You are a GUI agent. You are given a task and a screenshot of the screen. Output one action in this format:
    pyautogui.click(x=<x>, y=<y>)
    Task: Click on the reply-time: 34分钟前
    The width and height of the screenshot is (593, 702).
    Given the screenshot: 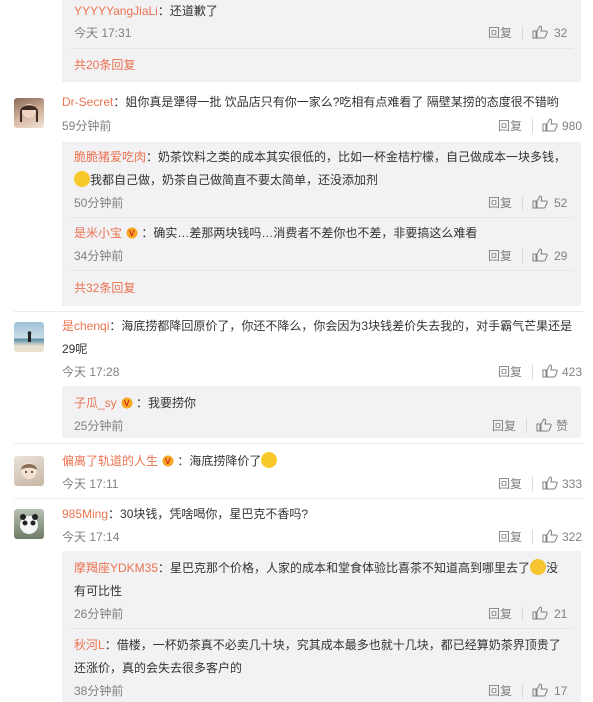 What is the action you would take?
    pyautogui.click(x=99, y=256)
    